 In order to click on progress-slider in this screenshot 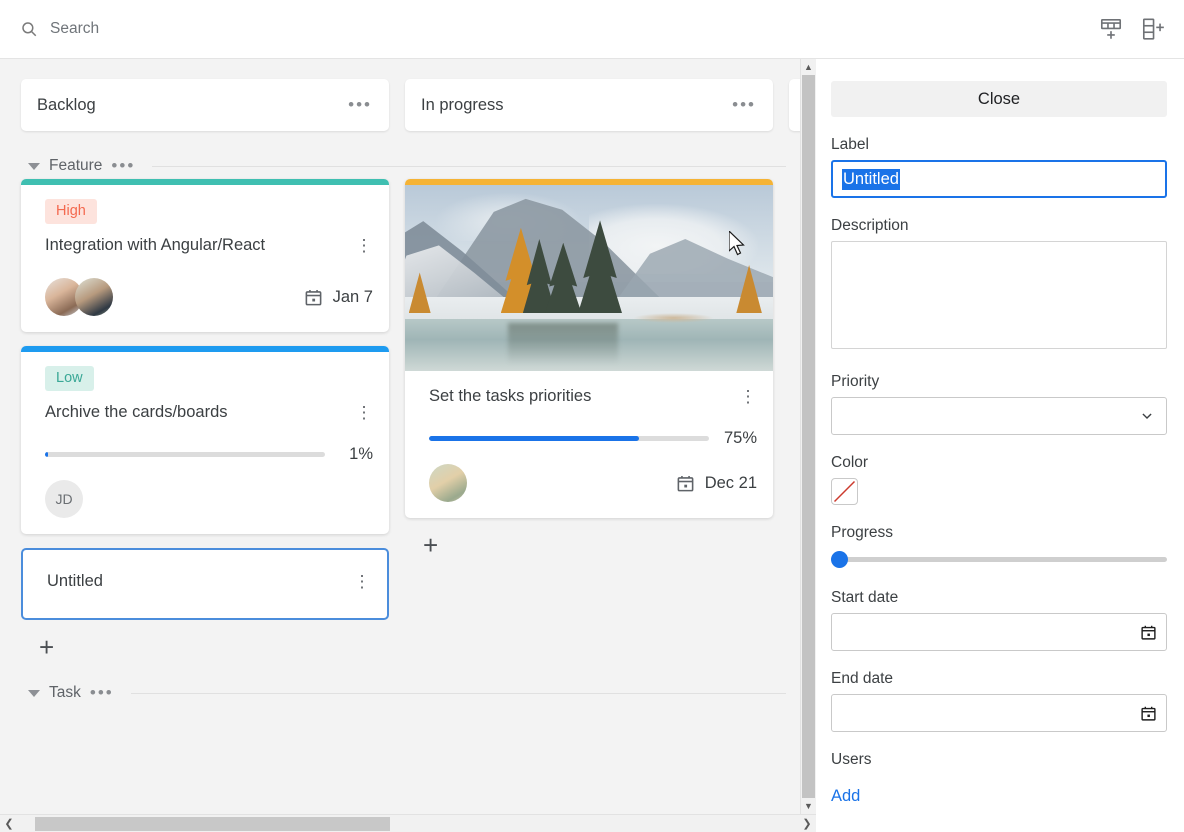, I will do `click(999, 559)`.